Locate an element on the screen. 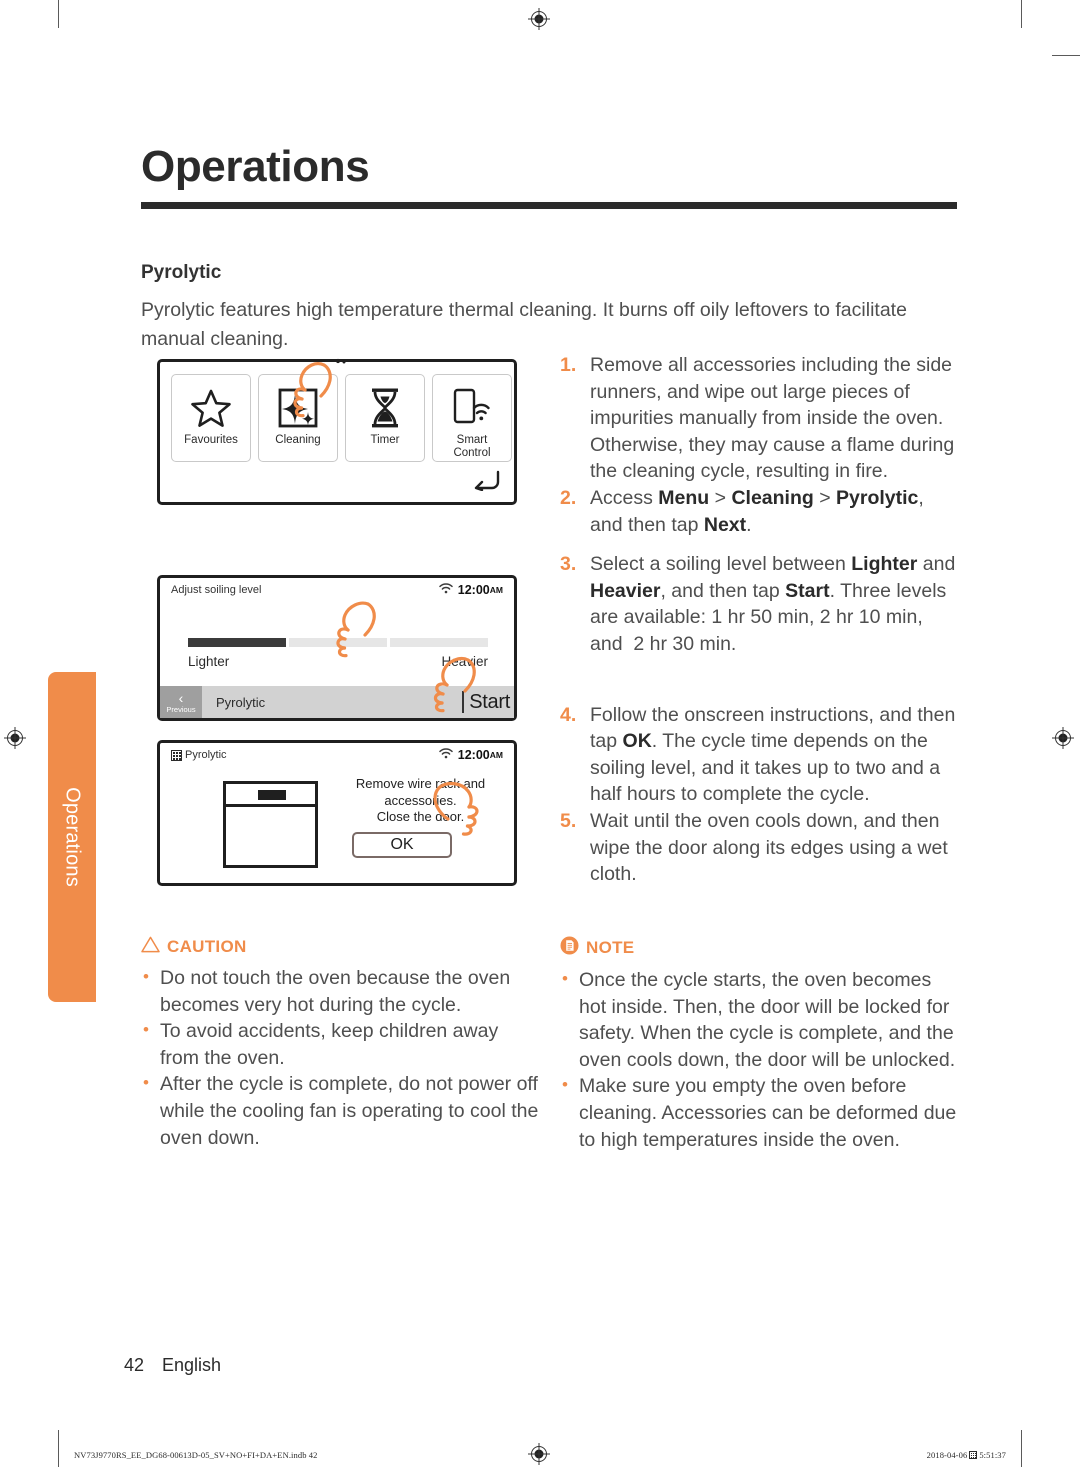 The image size is (1080, 1476). step-number-5: 5. is located at coordinates (568, 820).